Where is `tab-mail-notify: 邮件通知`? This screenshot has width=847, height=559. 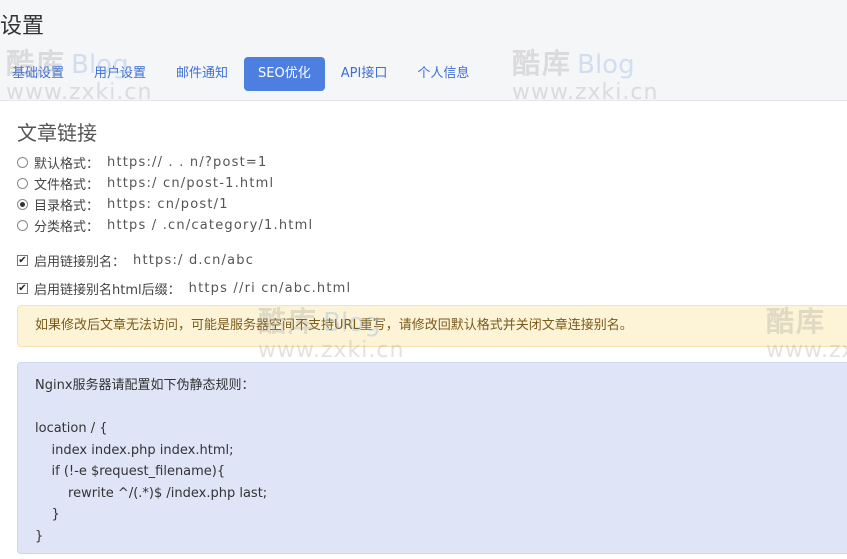 tab-mail-notify: 邮件通知 is located at coordinates (202, 74).